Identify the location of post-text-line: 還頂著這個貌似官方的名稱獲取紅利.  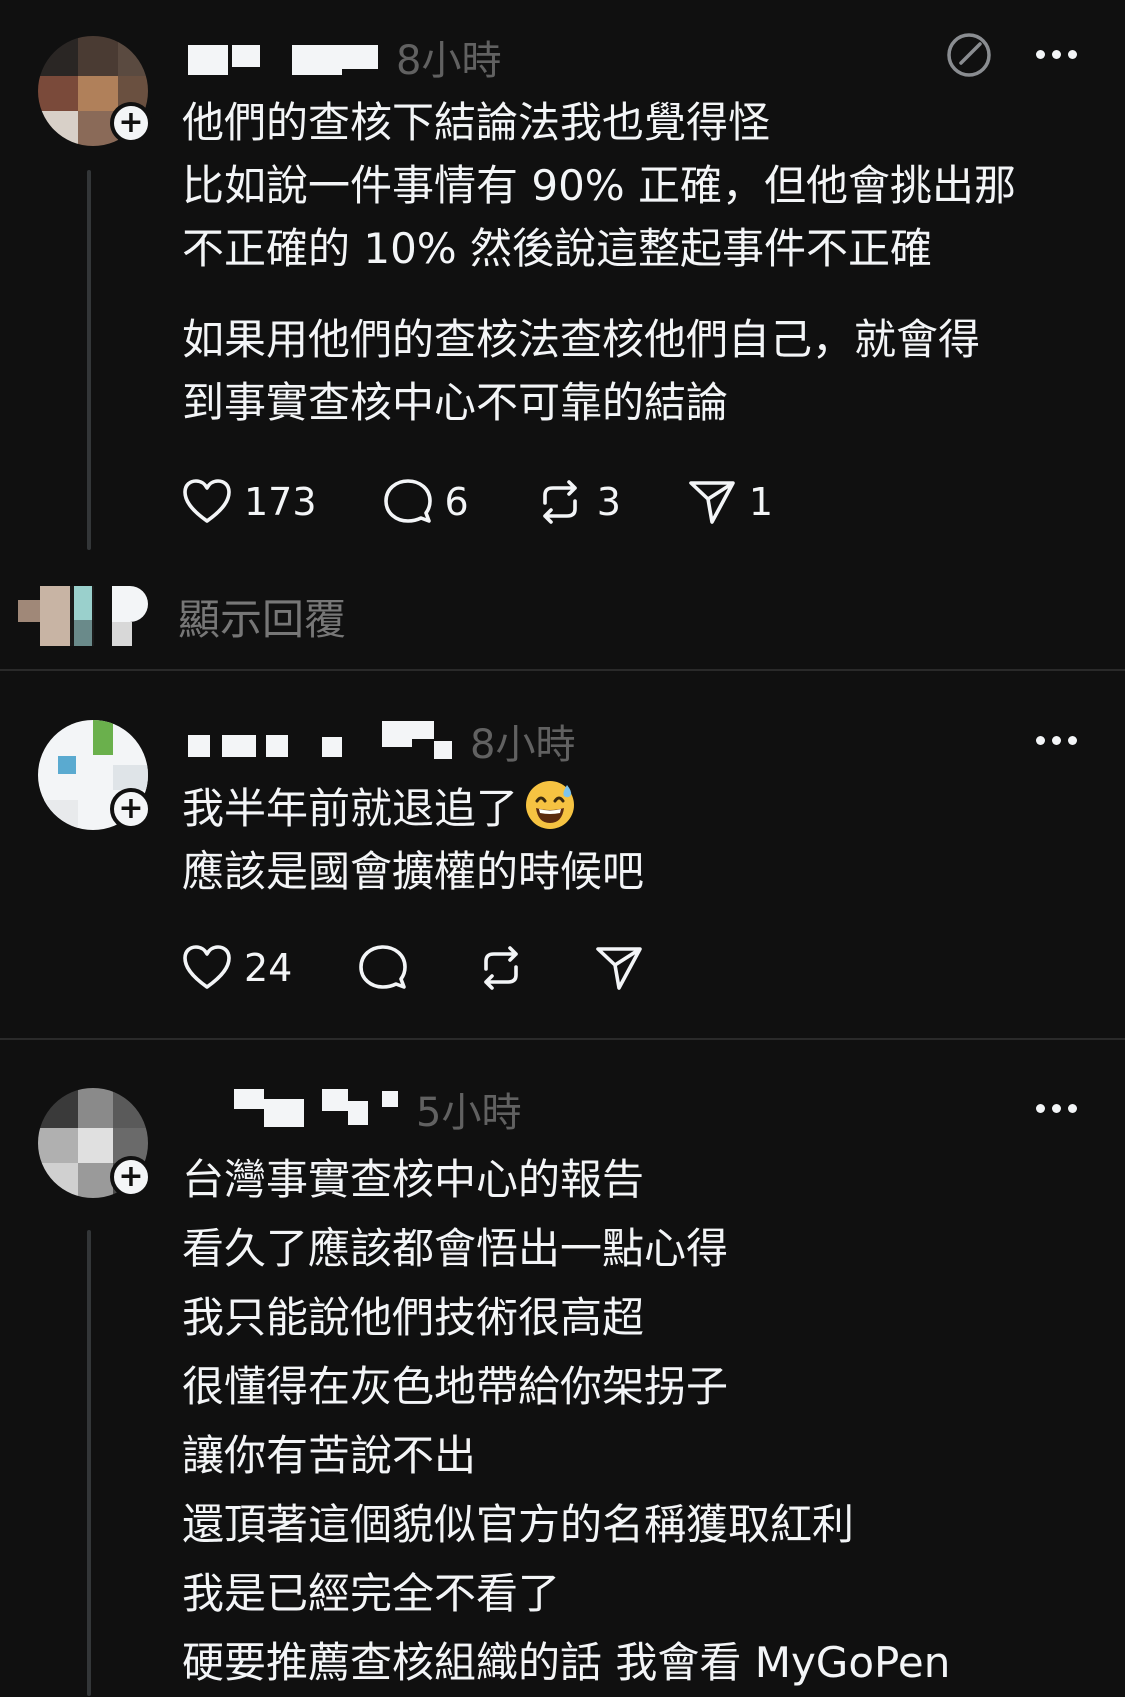
(518, 1524).